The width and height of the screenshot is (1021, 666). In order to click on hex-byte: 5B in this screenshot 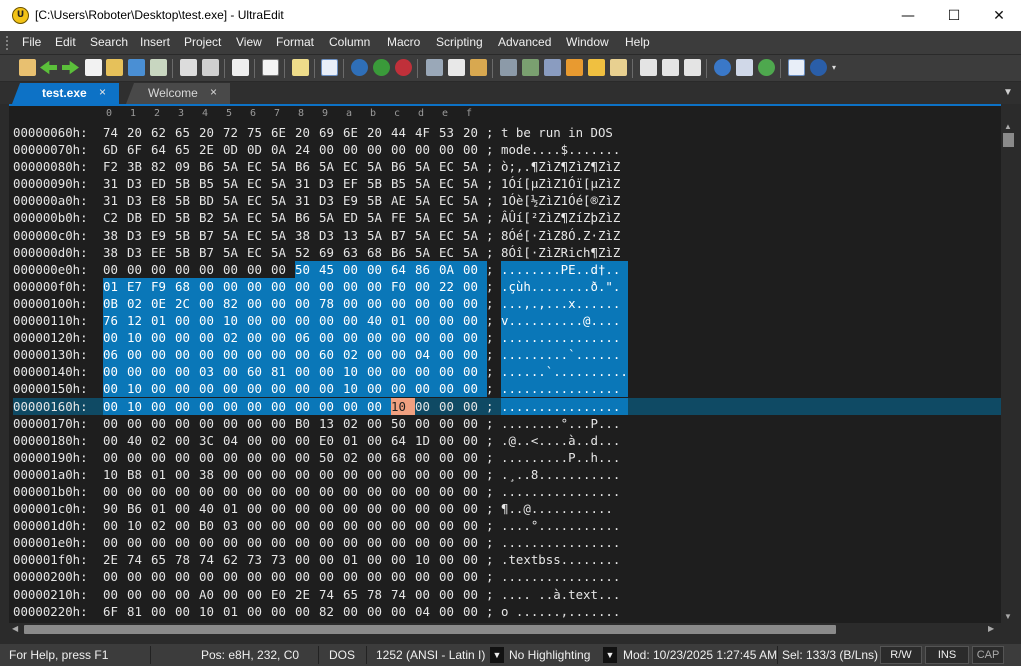, I will do `click(379, 200)`.